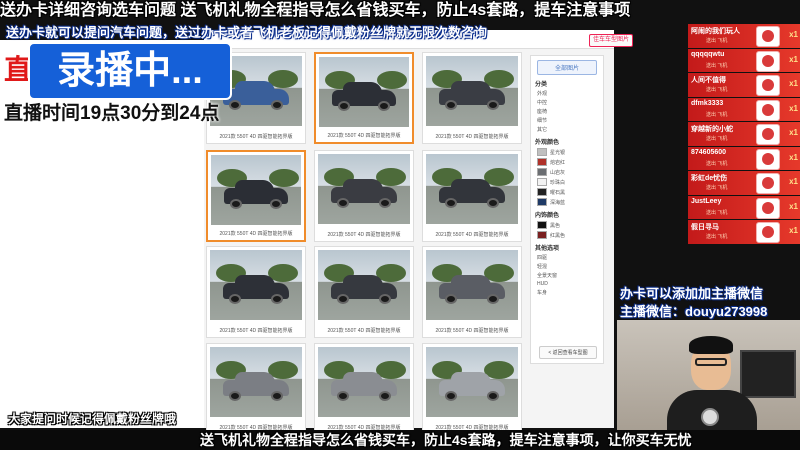 The width and height of the screenshot is (800, 450). What do you see at coordinates (570, 182) in the screenshot?
I see `filter-option: 珍珠白` at bounding box center [570, 182].